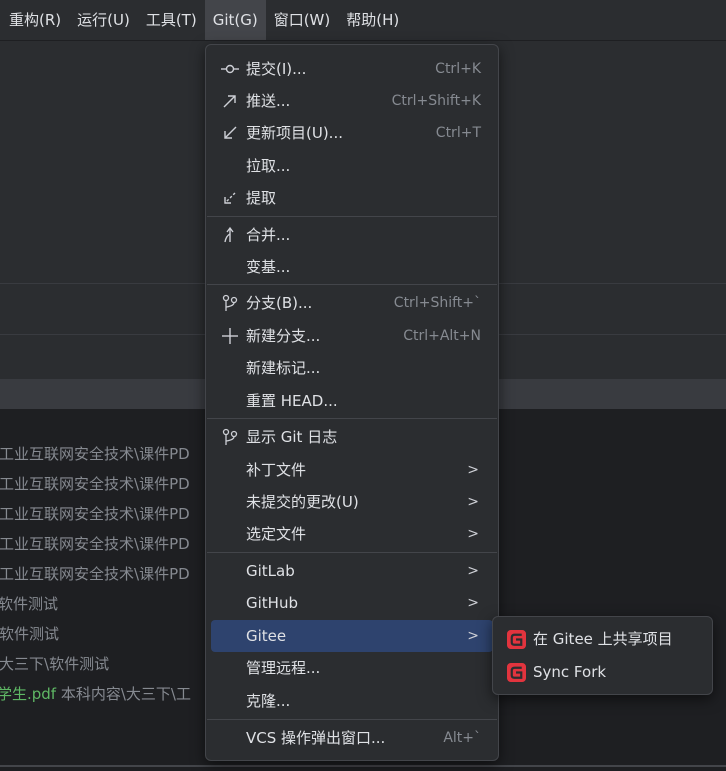 The image size is (726, 771). Describe the element at coordinates (458, 69) in the screenshot. I see `shortcut: Ctrl+K` at that location.